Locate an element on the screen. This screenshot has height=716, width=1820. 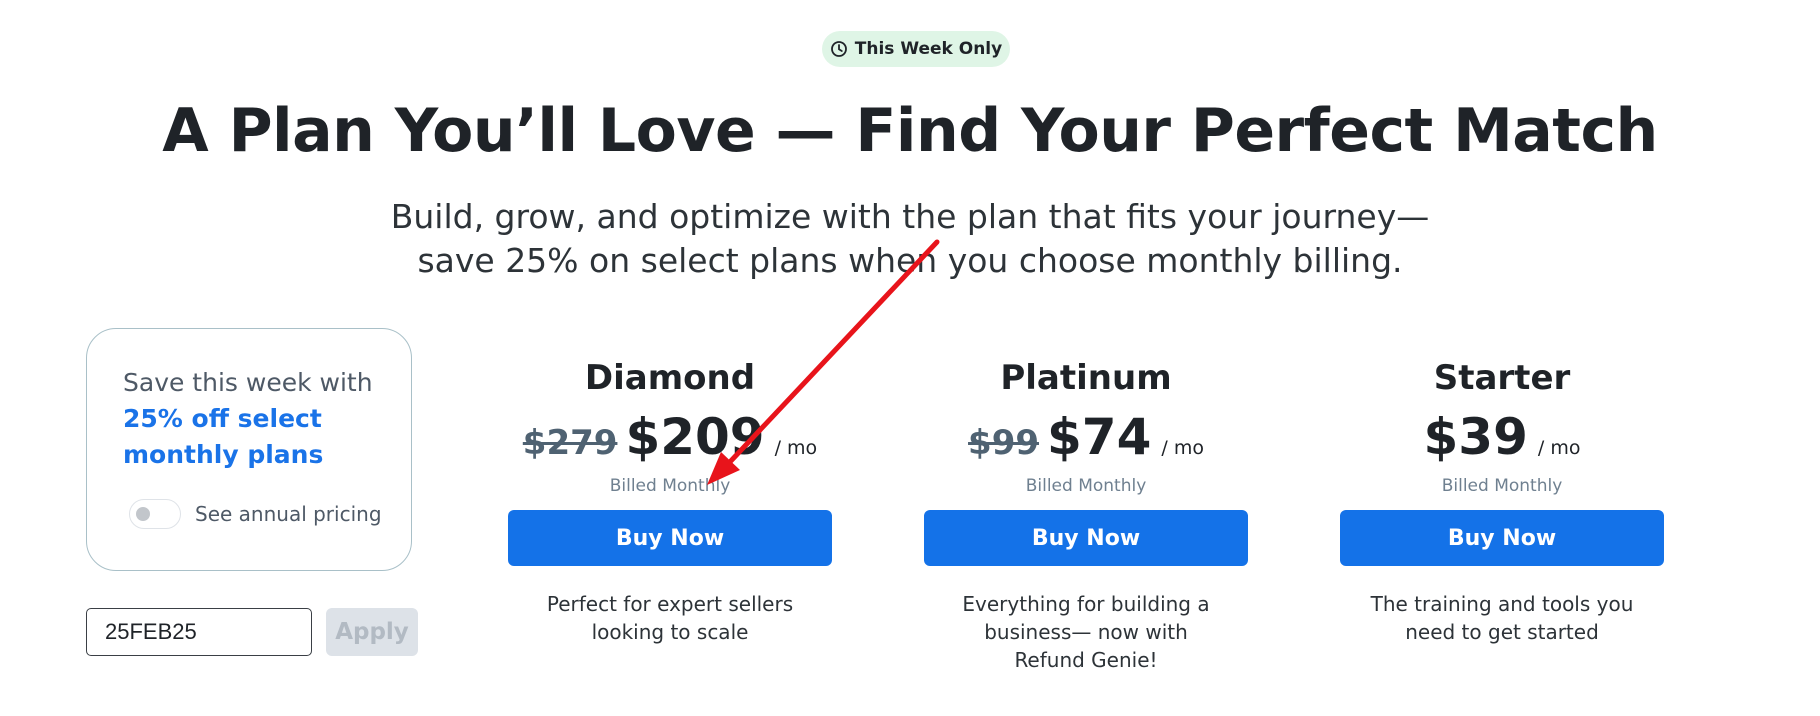
buy-now-button-platinum: Buy Now is located at coordinates (1086, 538).